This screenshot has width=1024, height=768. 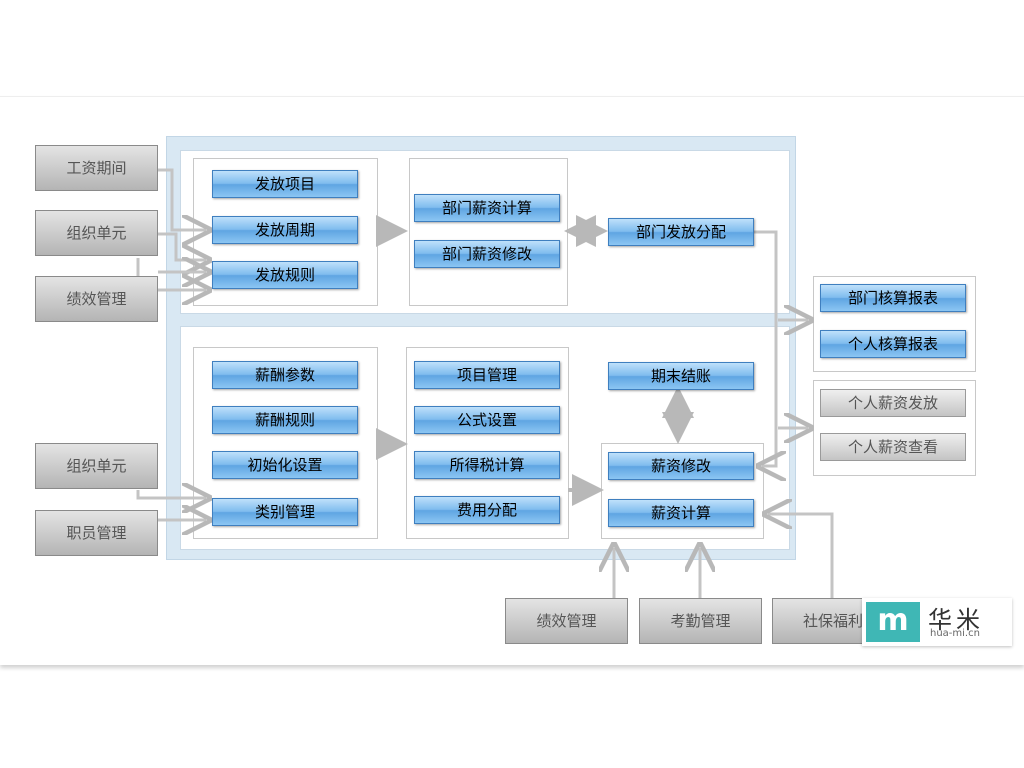 What do you see at coordinates (285, 184) in the screenshot?
I see `node-pay-items: 发放项目` at bounding box center [285, 184].